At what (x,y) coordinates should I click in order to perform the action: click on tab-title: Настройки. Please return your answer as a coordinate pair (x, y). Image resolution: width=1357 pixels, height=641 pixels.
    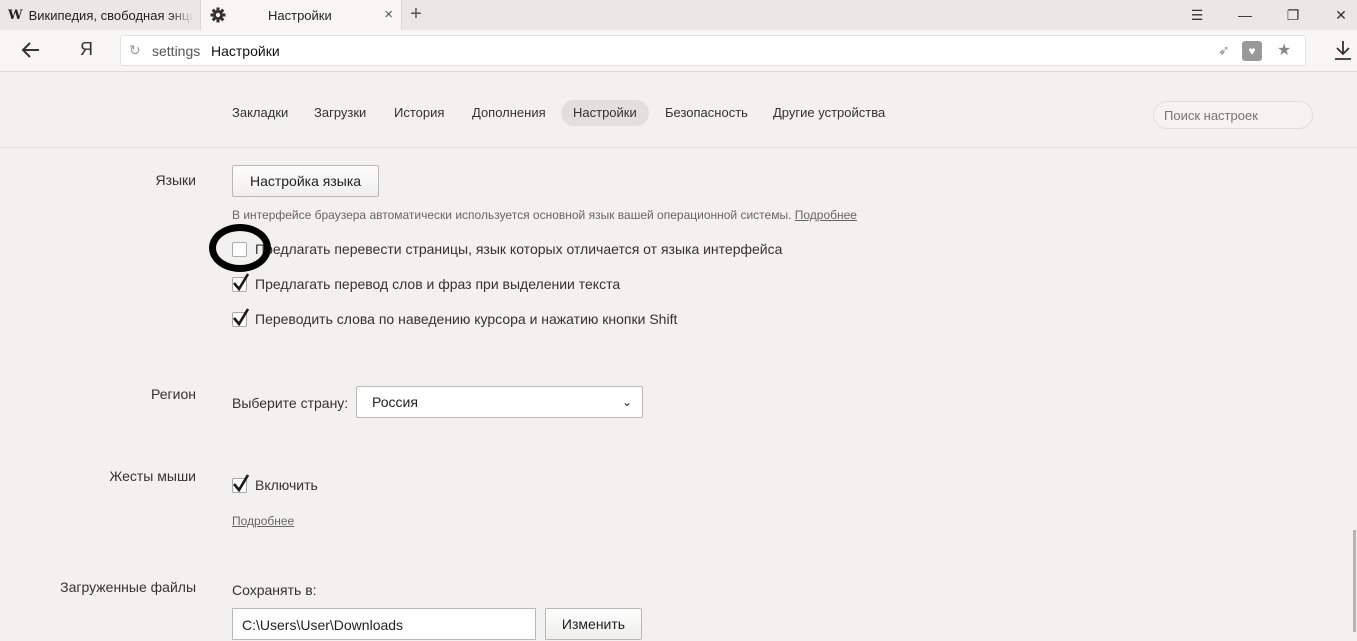
    Looking at the image, I should click on (300, 15).